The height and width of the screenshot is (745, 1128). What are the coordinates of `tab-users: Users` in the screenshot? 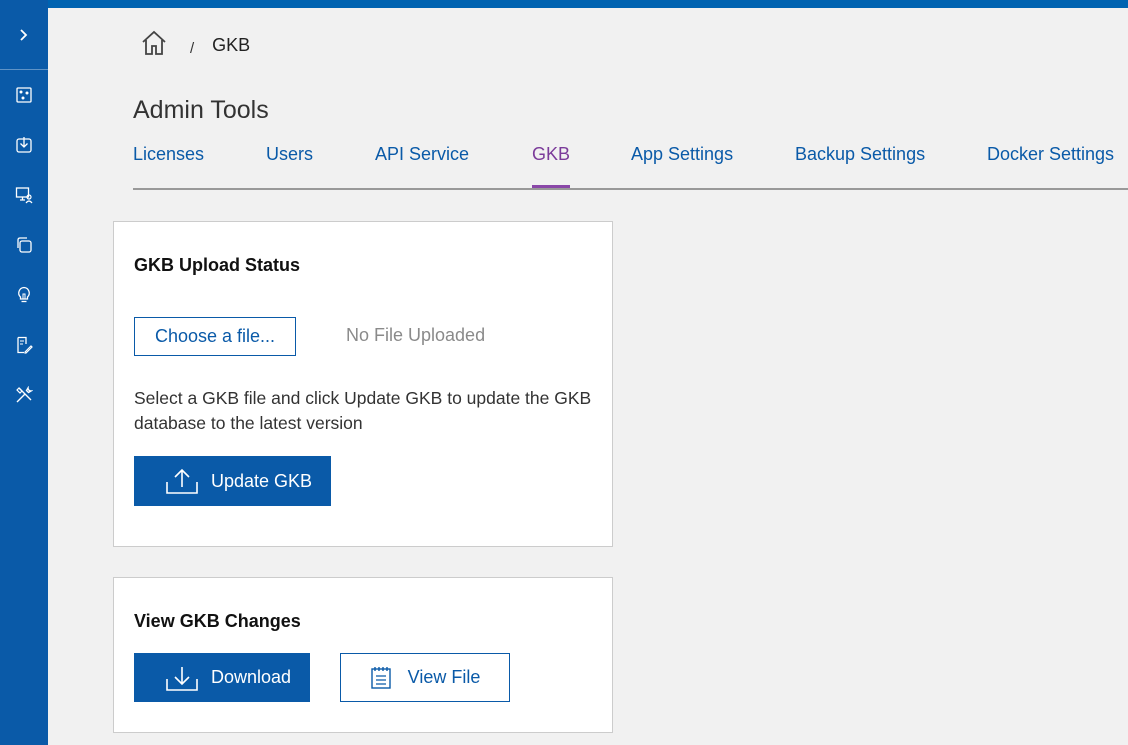 It's located at (289, 165).